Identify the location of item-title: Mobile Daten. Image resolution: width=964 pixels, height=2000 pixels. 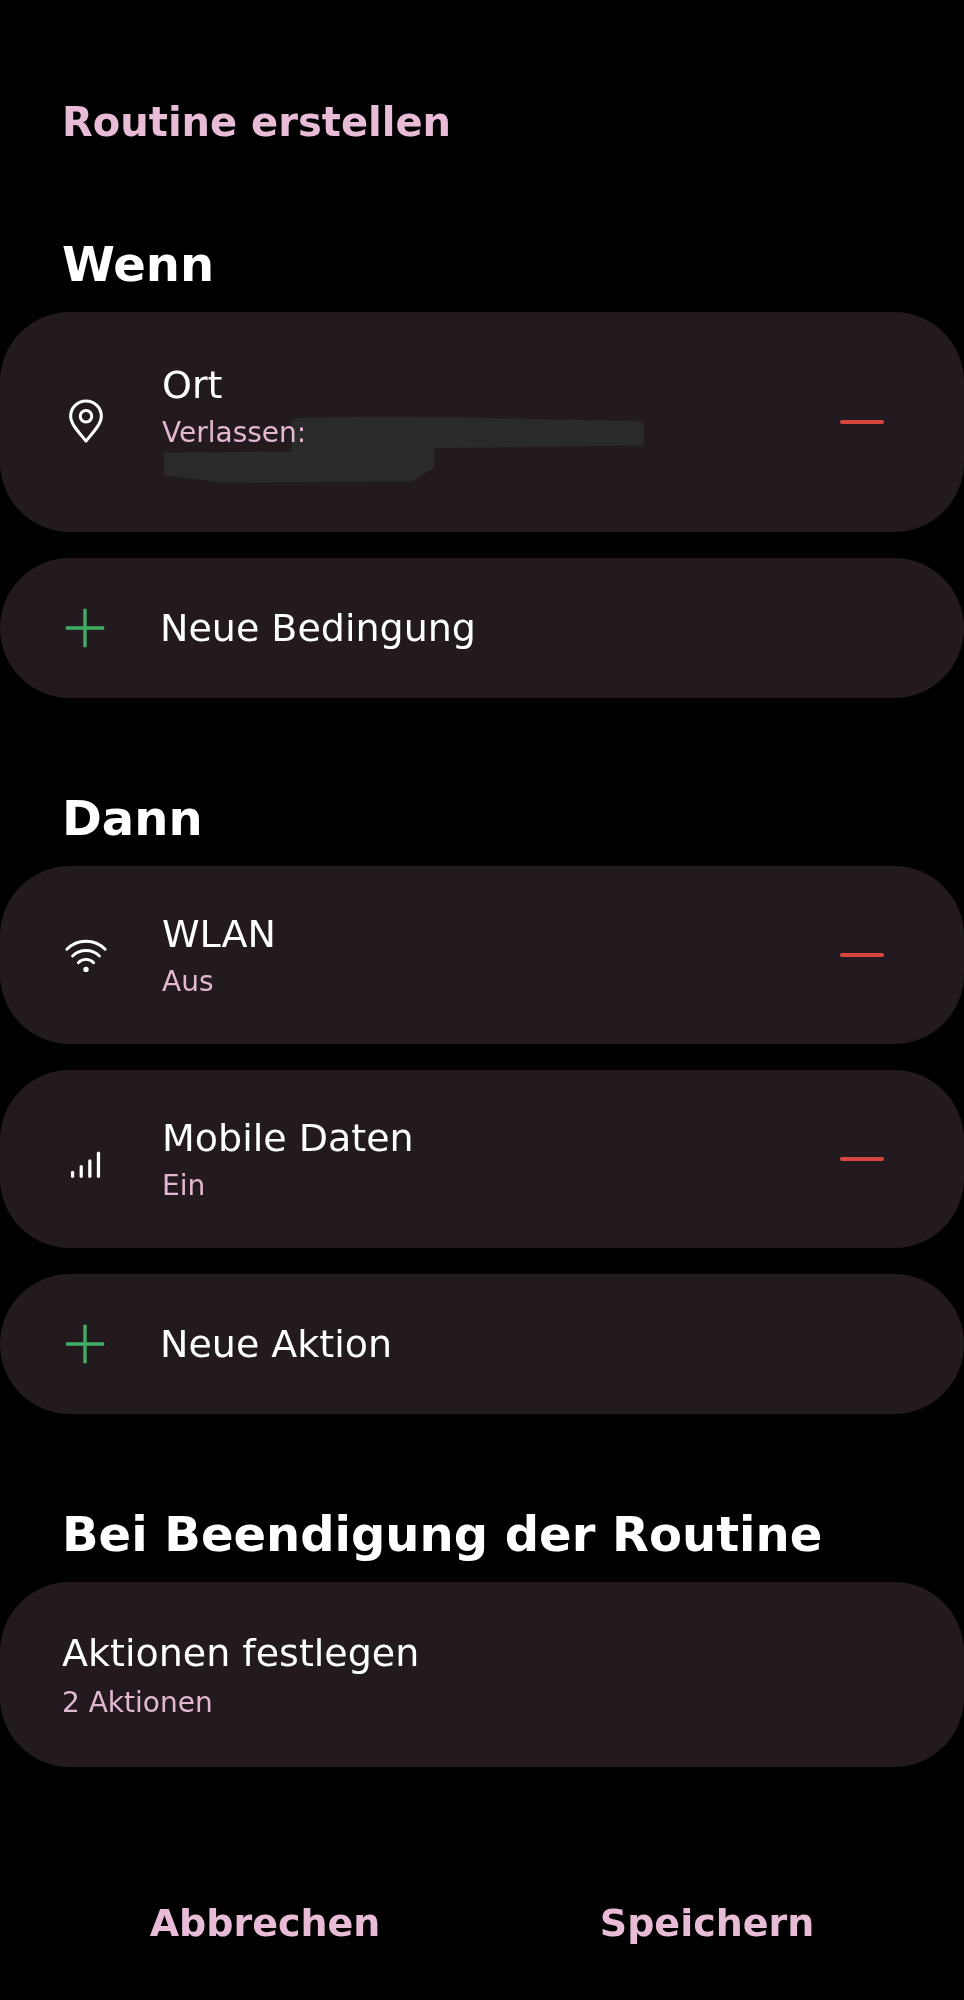
(288, 1138).